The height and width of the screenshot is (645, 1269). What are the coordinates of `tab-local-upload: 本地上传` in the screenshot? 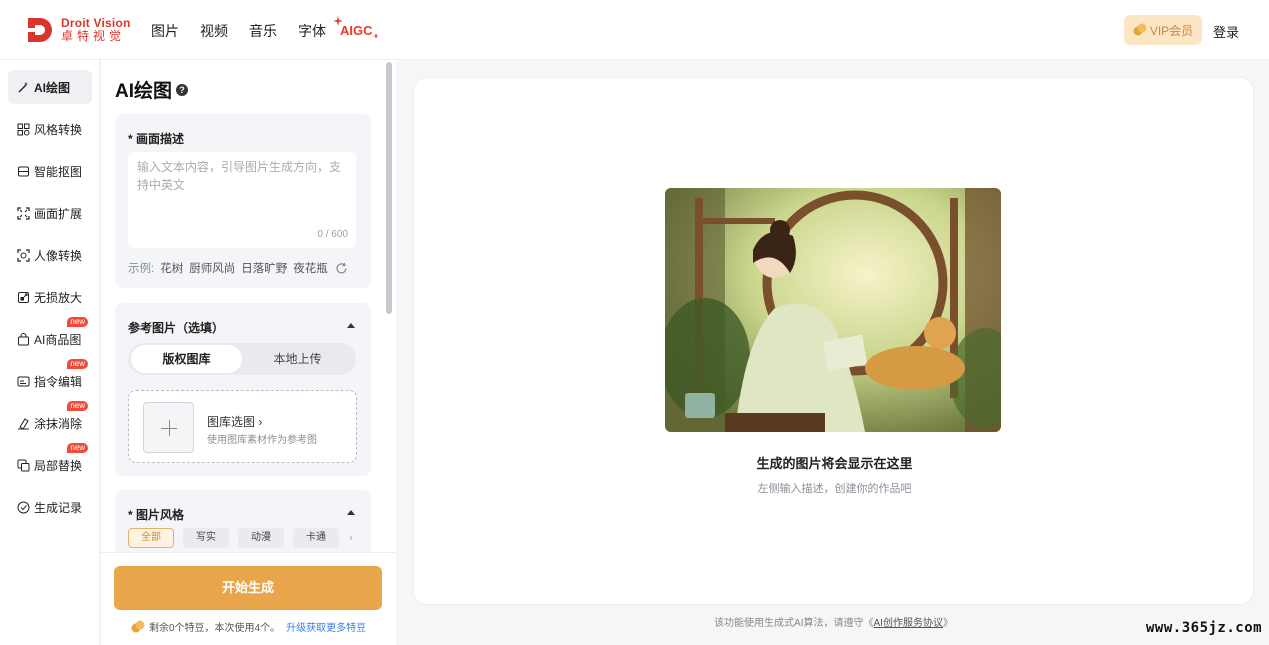 It's located at (297, 359).